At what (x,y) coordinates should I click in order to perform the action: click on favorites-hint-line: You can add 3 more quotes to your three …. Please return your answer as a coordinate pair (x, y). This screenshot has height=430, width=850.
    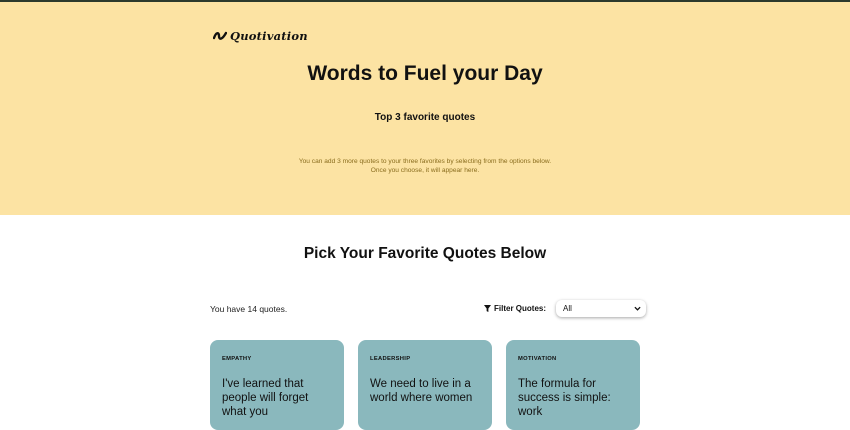
    Looking at the image, I should click on (425, 161).